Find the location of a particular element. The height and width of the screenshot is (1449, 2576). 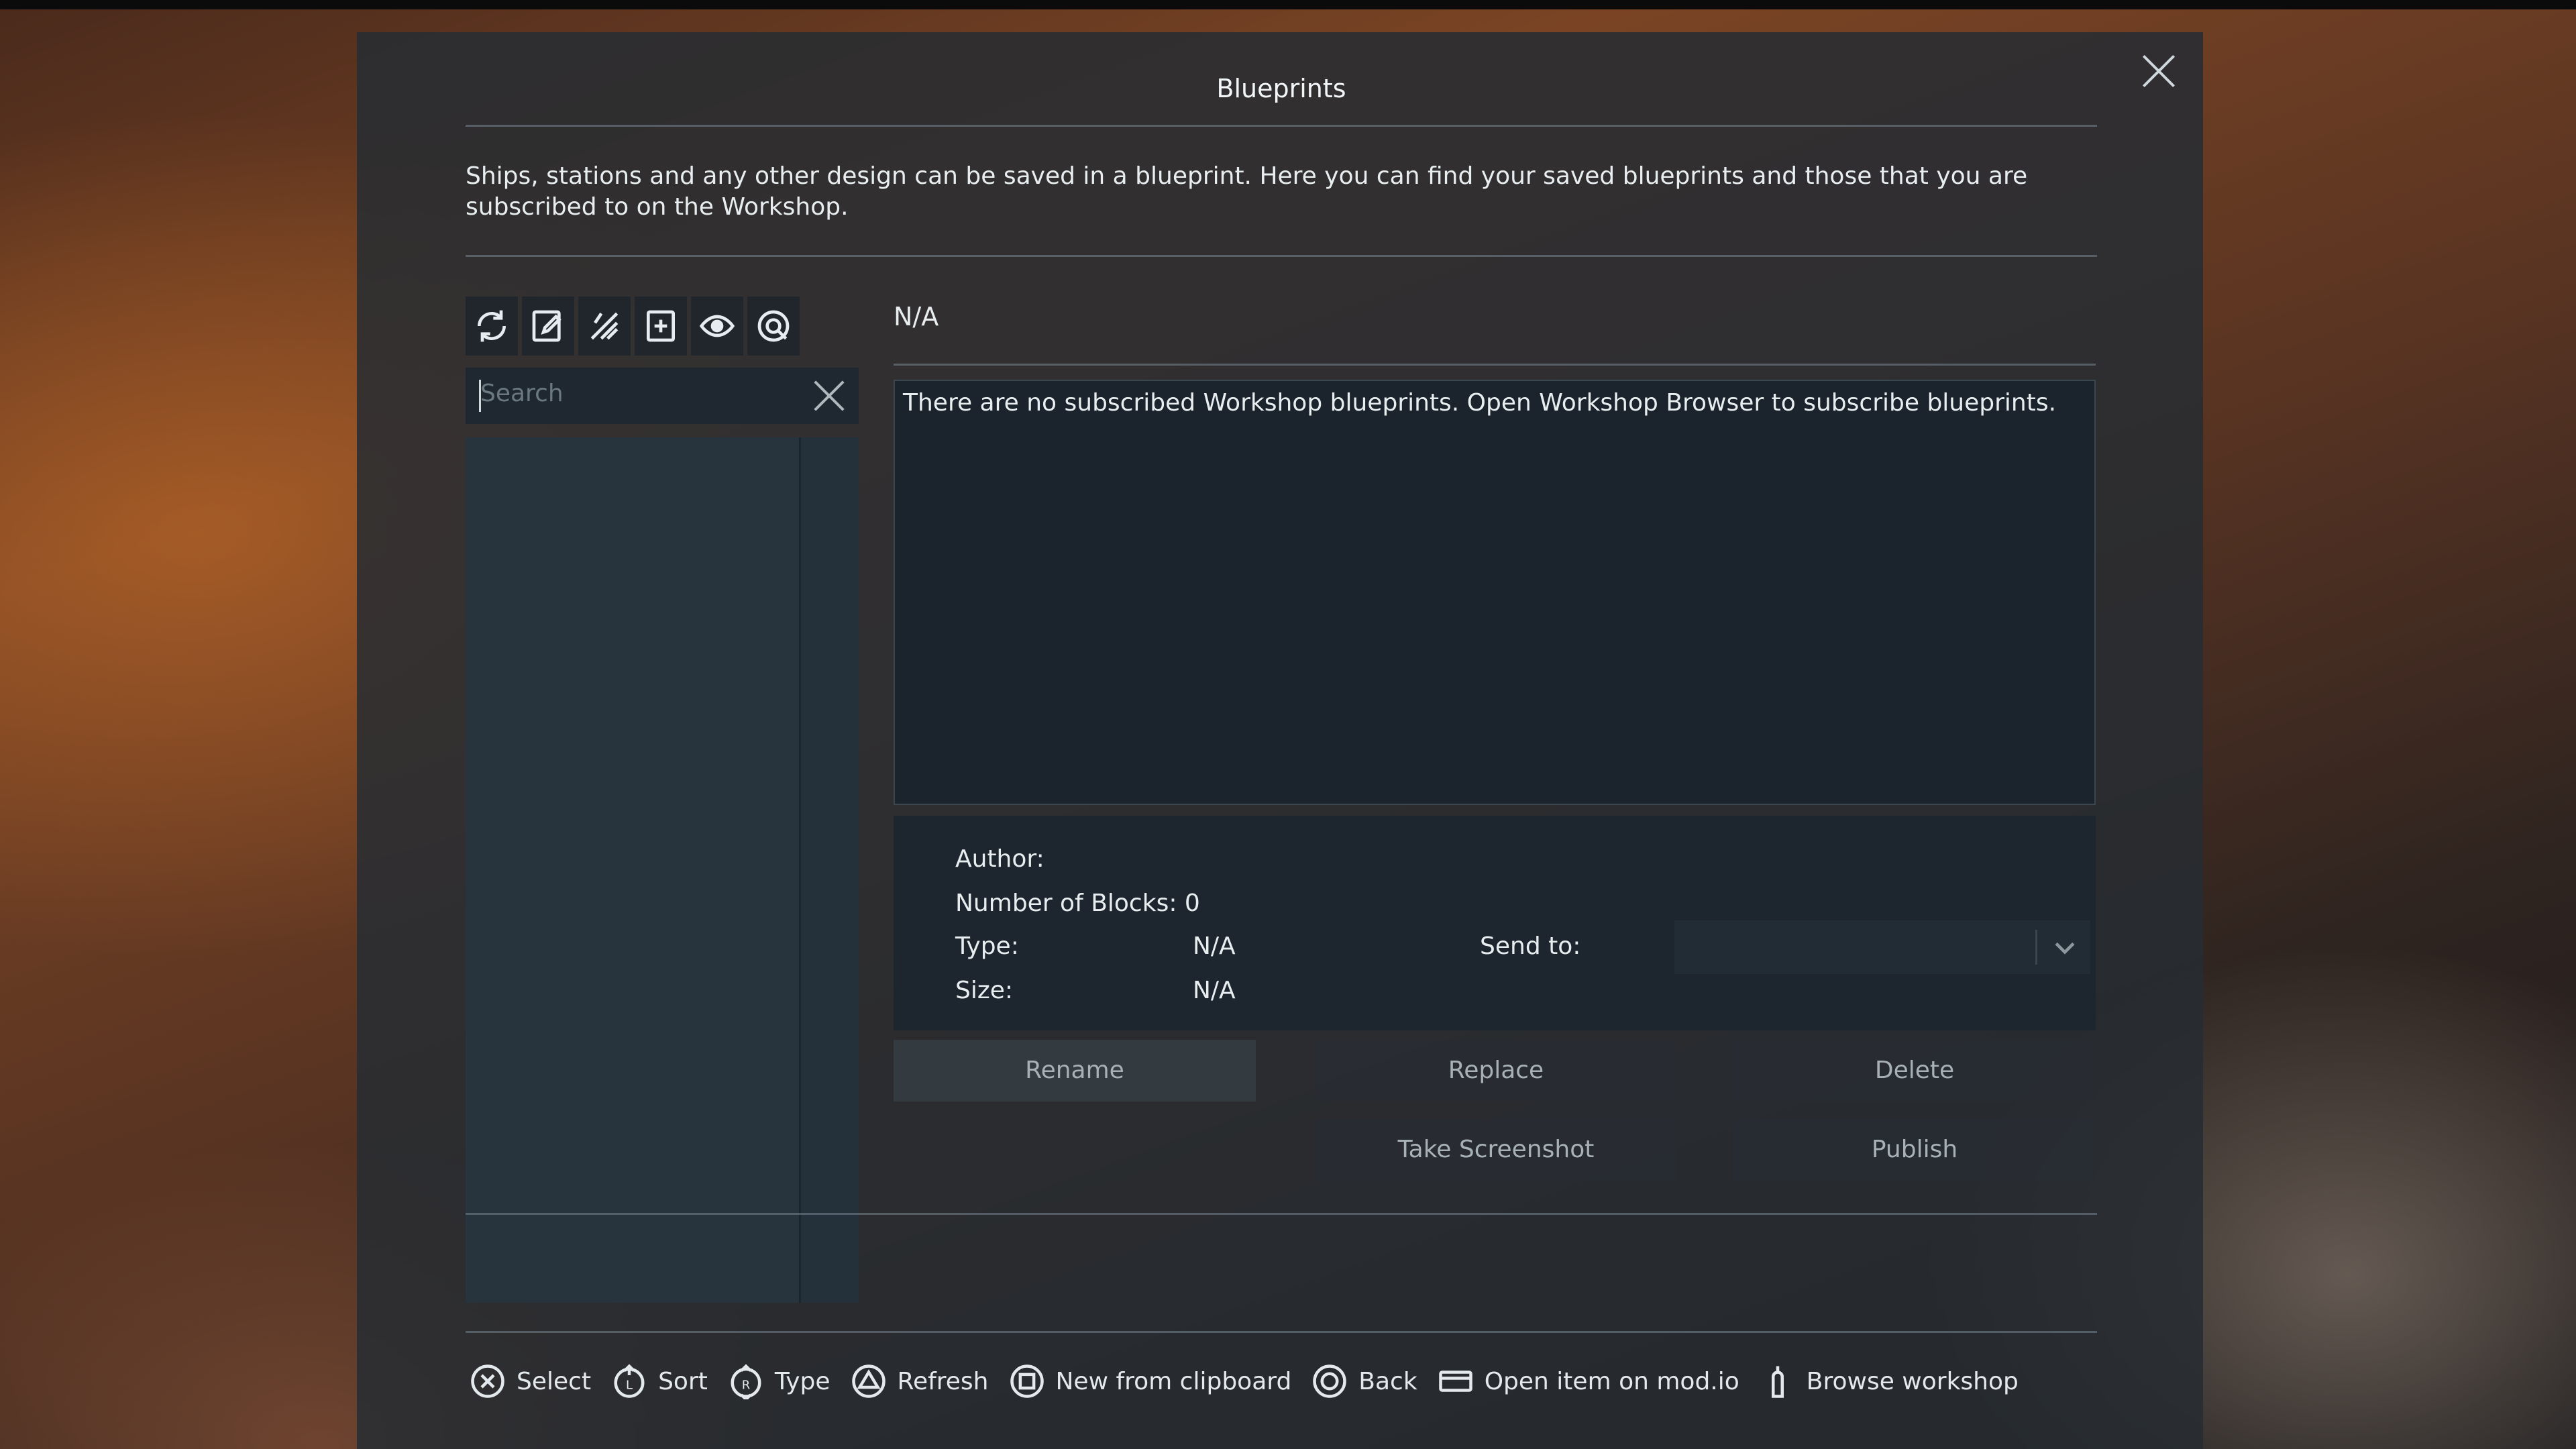

sendto-label: Send to: is located at coordinates (1530, 946).